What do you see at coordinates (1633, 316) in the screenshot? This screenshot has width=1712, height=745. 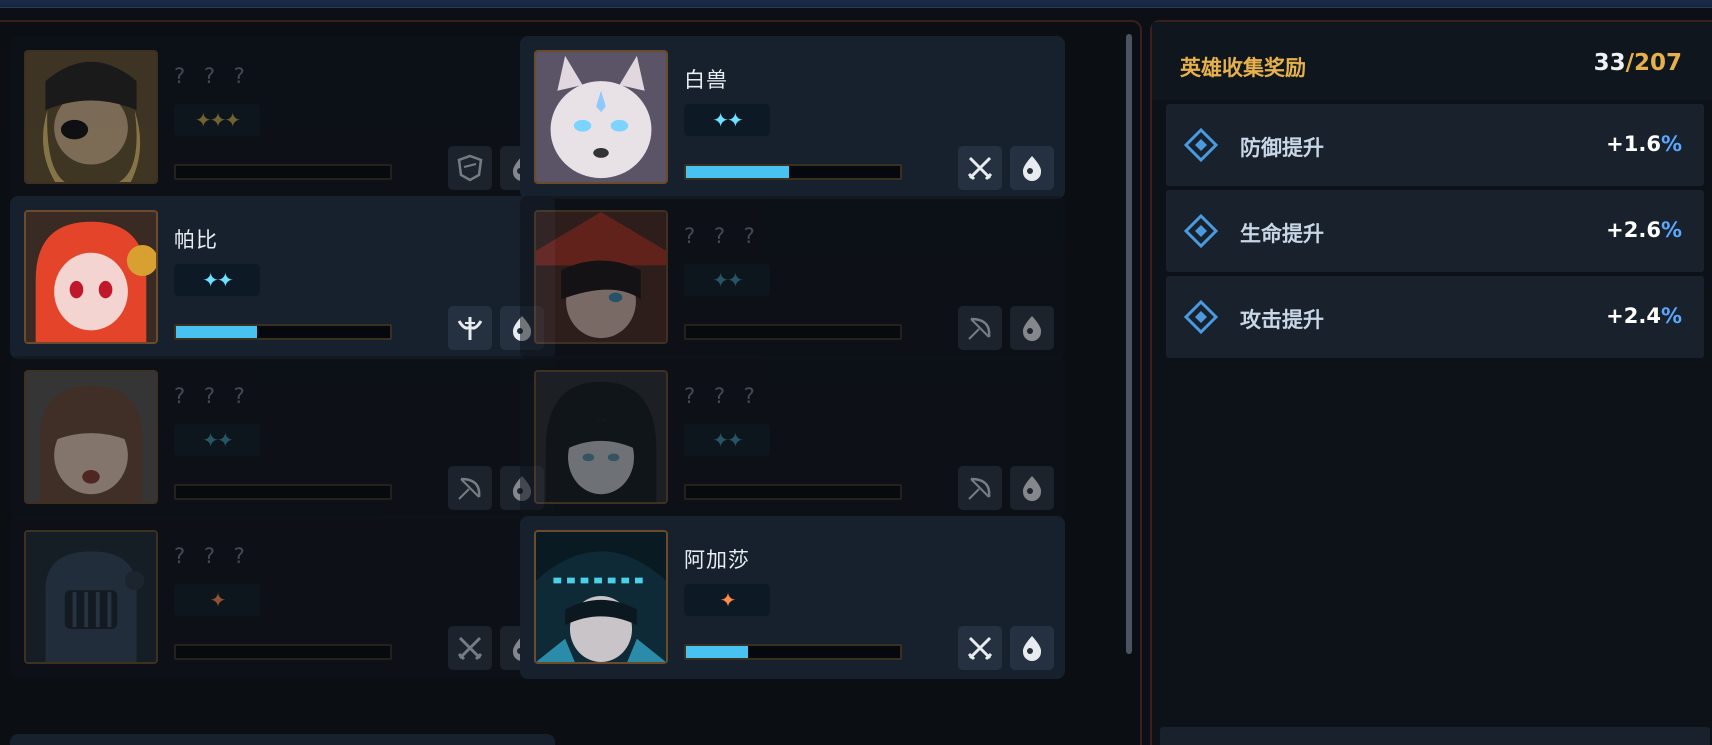 I see `bonus-number: +2.4` at bounding box center [1633, 316].